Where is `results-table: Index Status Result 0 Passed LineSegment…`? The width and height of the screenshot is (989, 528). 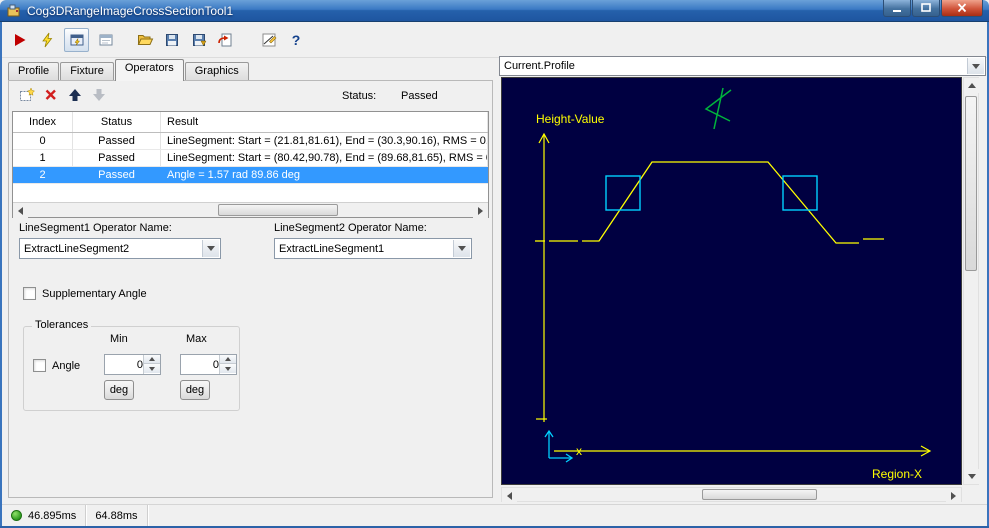
results-table: Index Status Result 0 Passed LineSegment… is located at coordinates (250, 164).